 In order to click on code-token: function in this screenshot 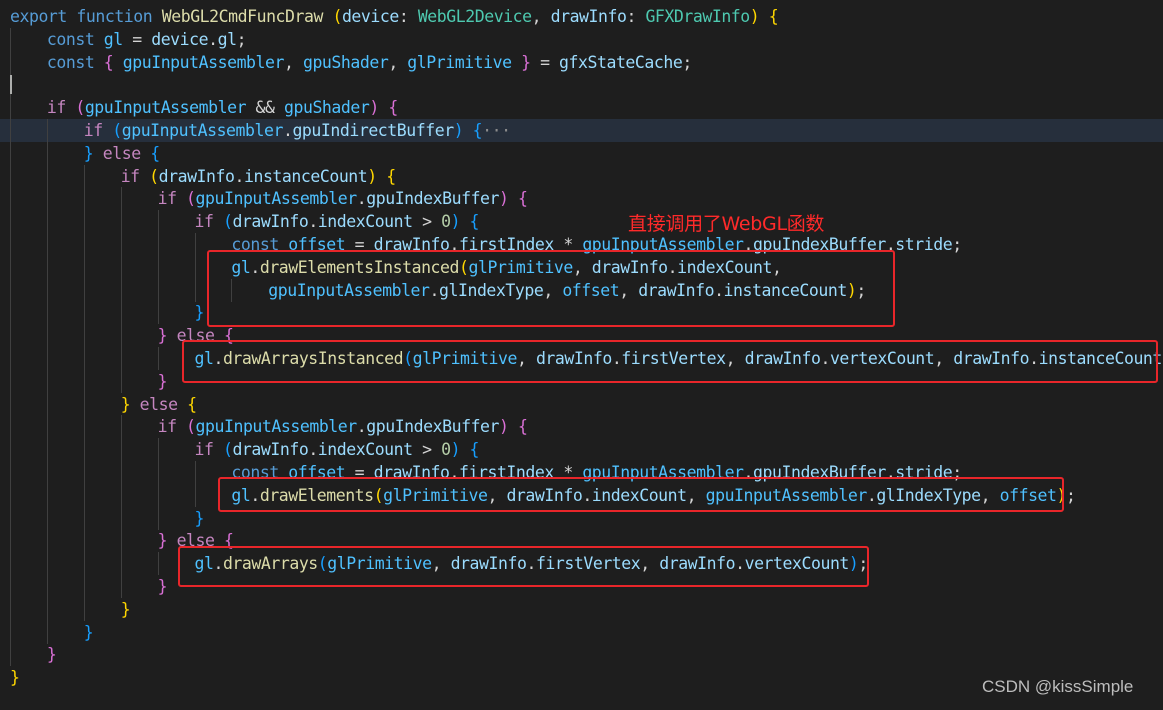, I will do `click(114, 16)`.